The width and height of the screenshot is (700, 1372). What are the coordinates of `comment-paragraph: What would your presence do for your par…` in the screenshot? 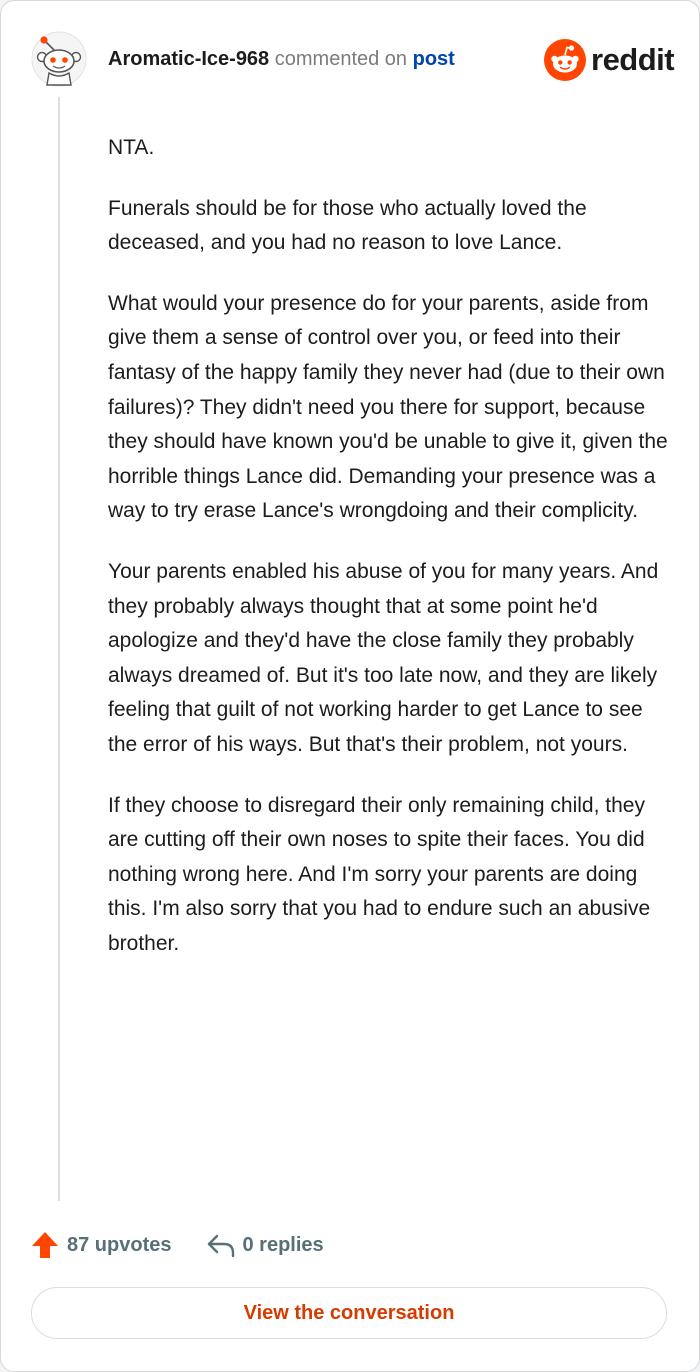 It's located at (388, 407).